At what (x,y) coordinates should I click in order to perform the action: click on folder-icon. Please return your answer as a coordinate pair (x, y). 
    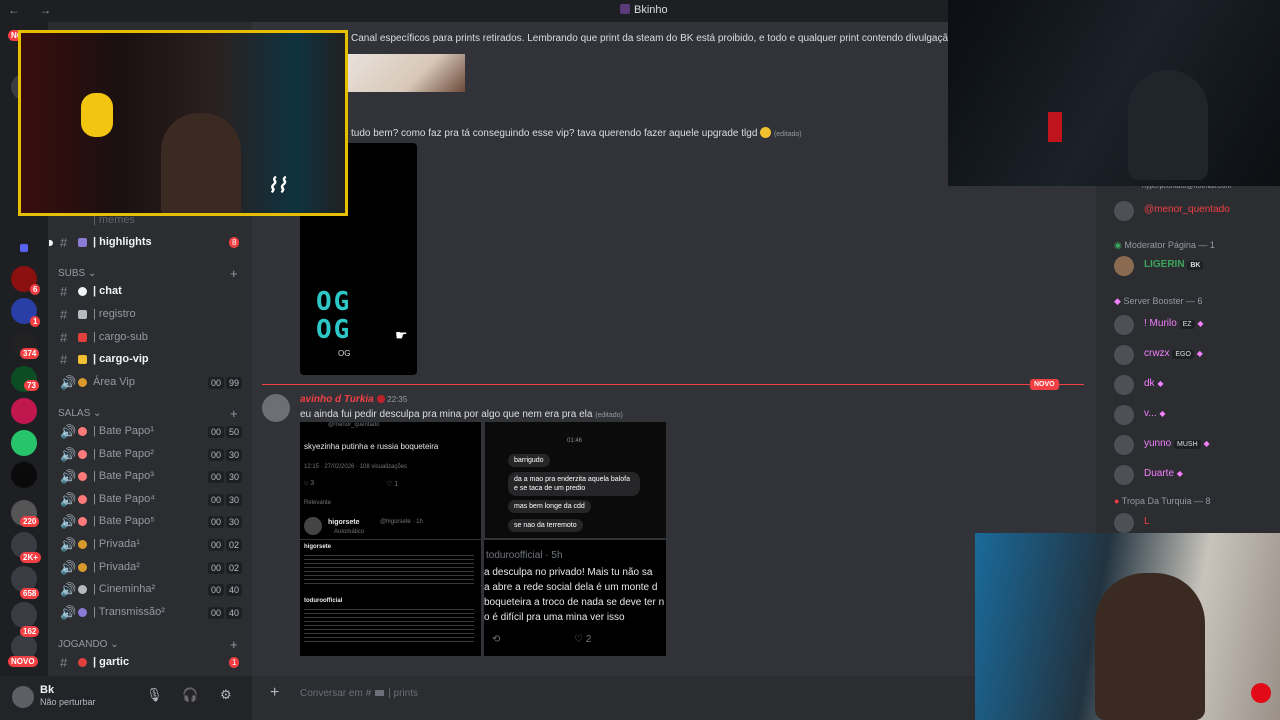
    Looking at the image, I should click on (24, 248).